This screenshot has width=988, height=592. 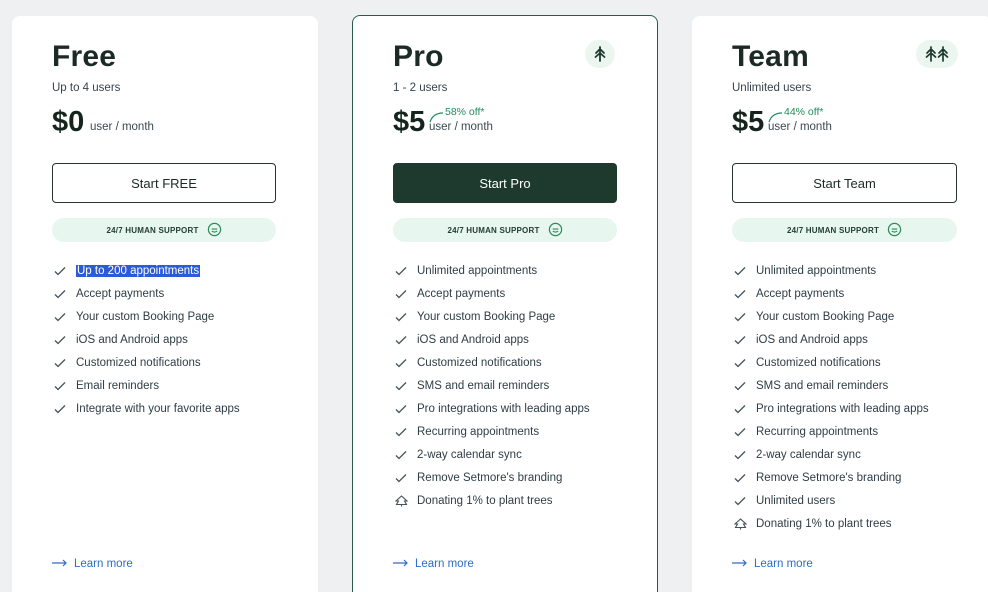 What do you see at coordinates (138, 270) in the screenshot?
I see `feature-label: Up to 200 appointments` at bounding box center [138, 270].